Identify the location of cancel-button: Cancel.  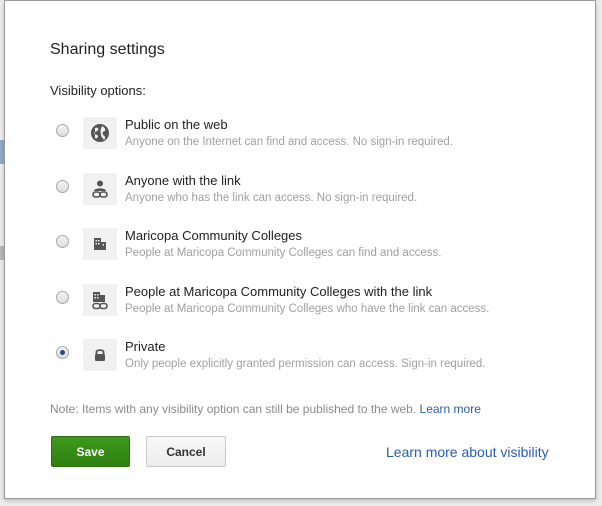
(186, 451).